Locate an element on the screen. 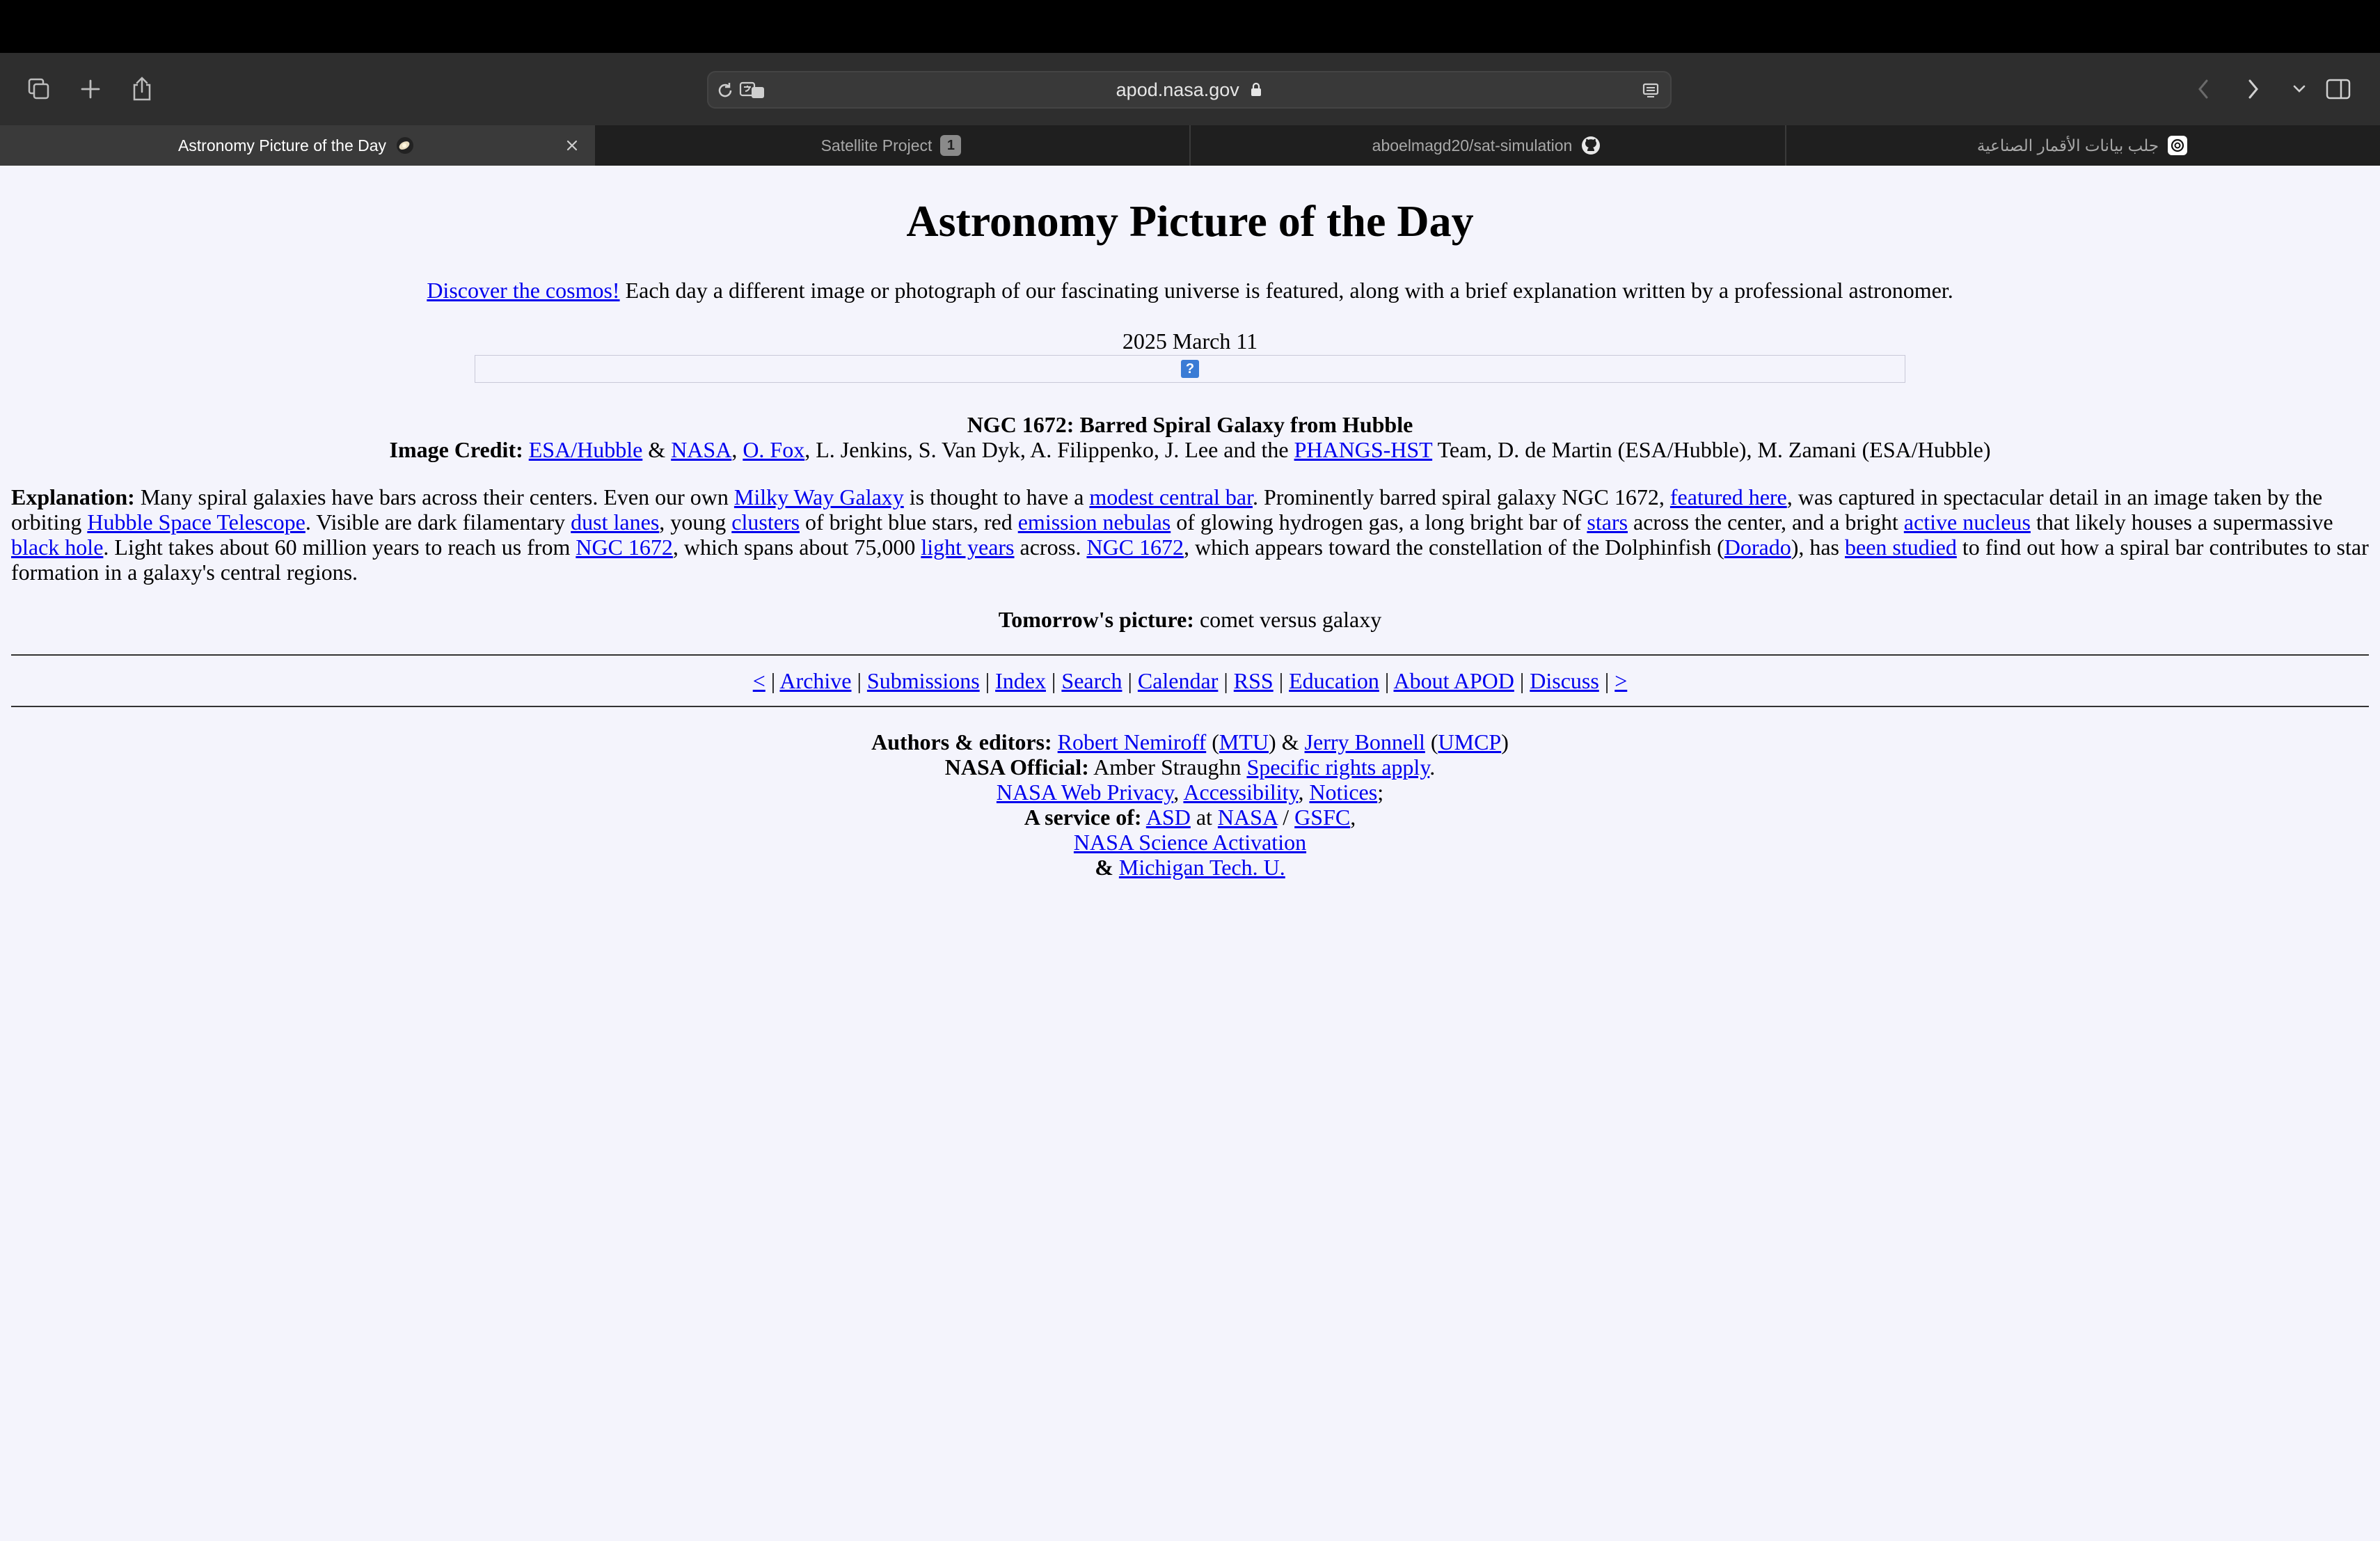  explanation-text: is thought to have a is located at coordinates (996, 496).